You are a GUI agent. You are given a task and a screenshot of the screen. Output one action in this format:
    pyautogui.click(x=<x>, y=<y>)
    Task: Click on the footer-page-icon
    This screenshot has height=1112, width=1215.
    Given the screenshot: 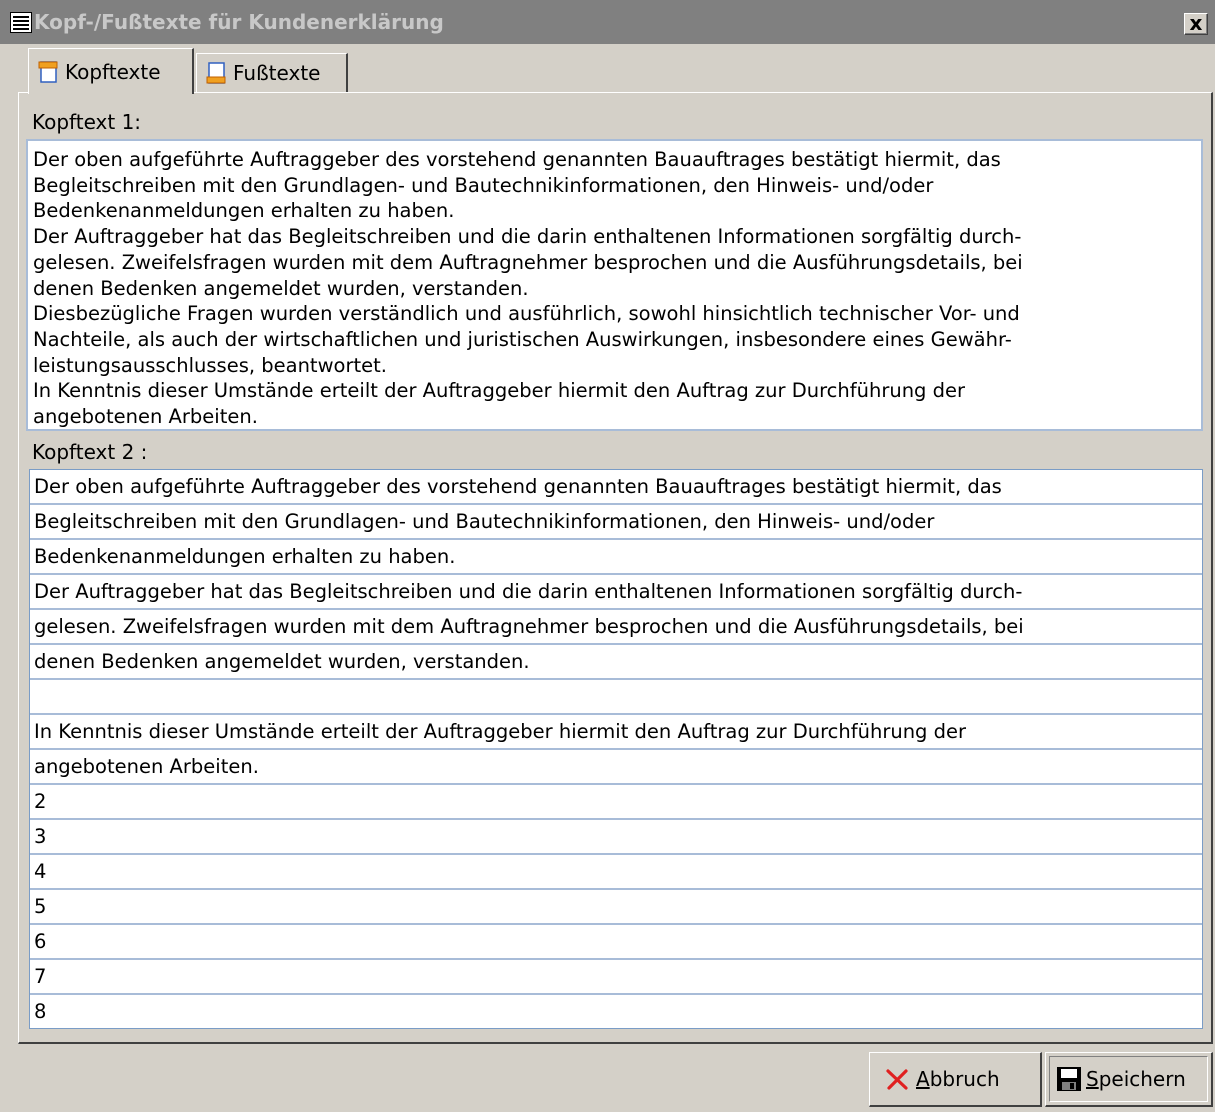 What is the action you would take?
    pyautogui.click(x=216, y=73)
    